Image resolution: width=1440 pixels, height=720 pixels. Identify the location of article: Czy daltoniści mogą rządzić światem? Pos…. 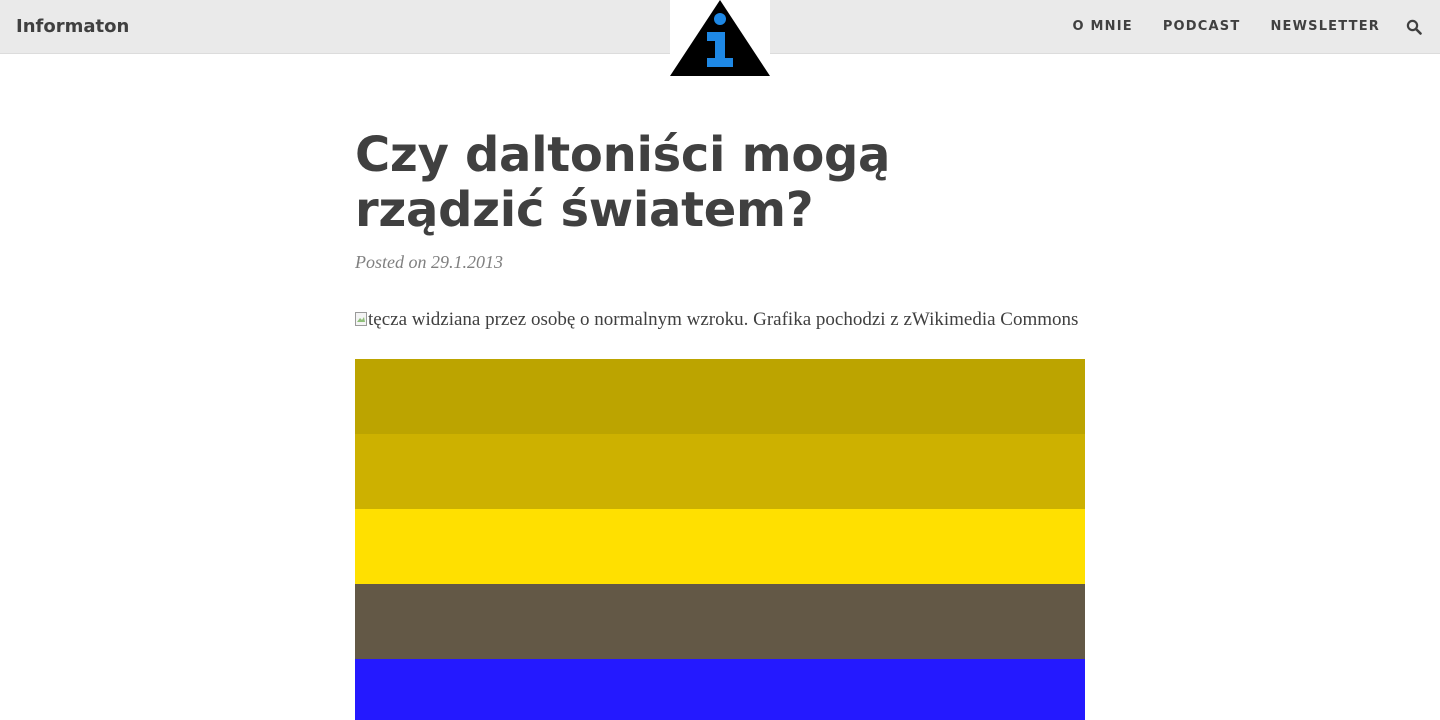
(720, 230).